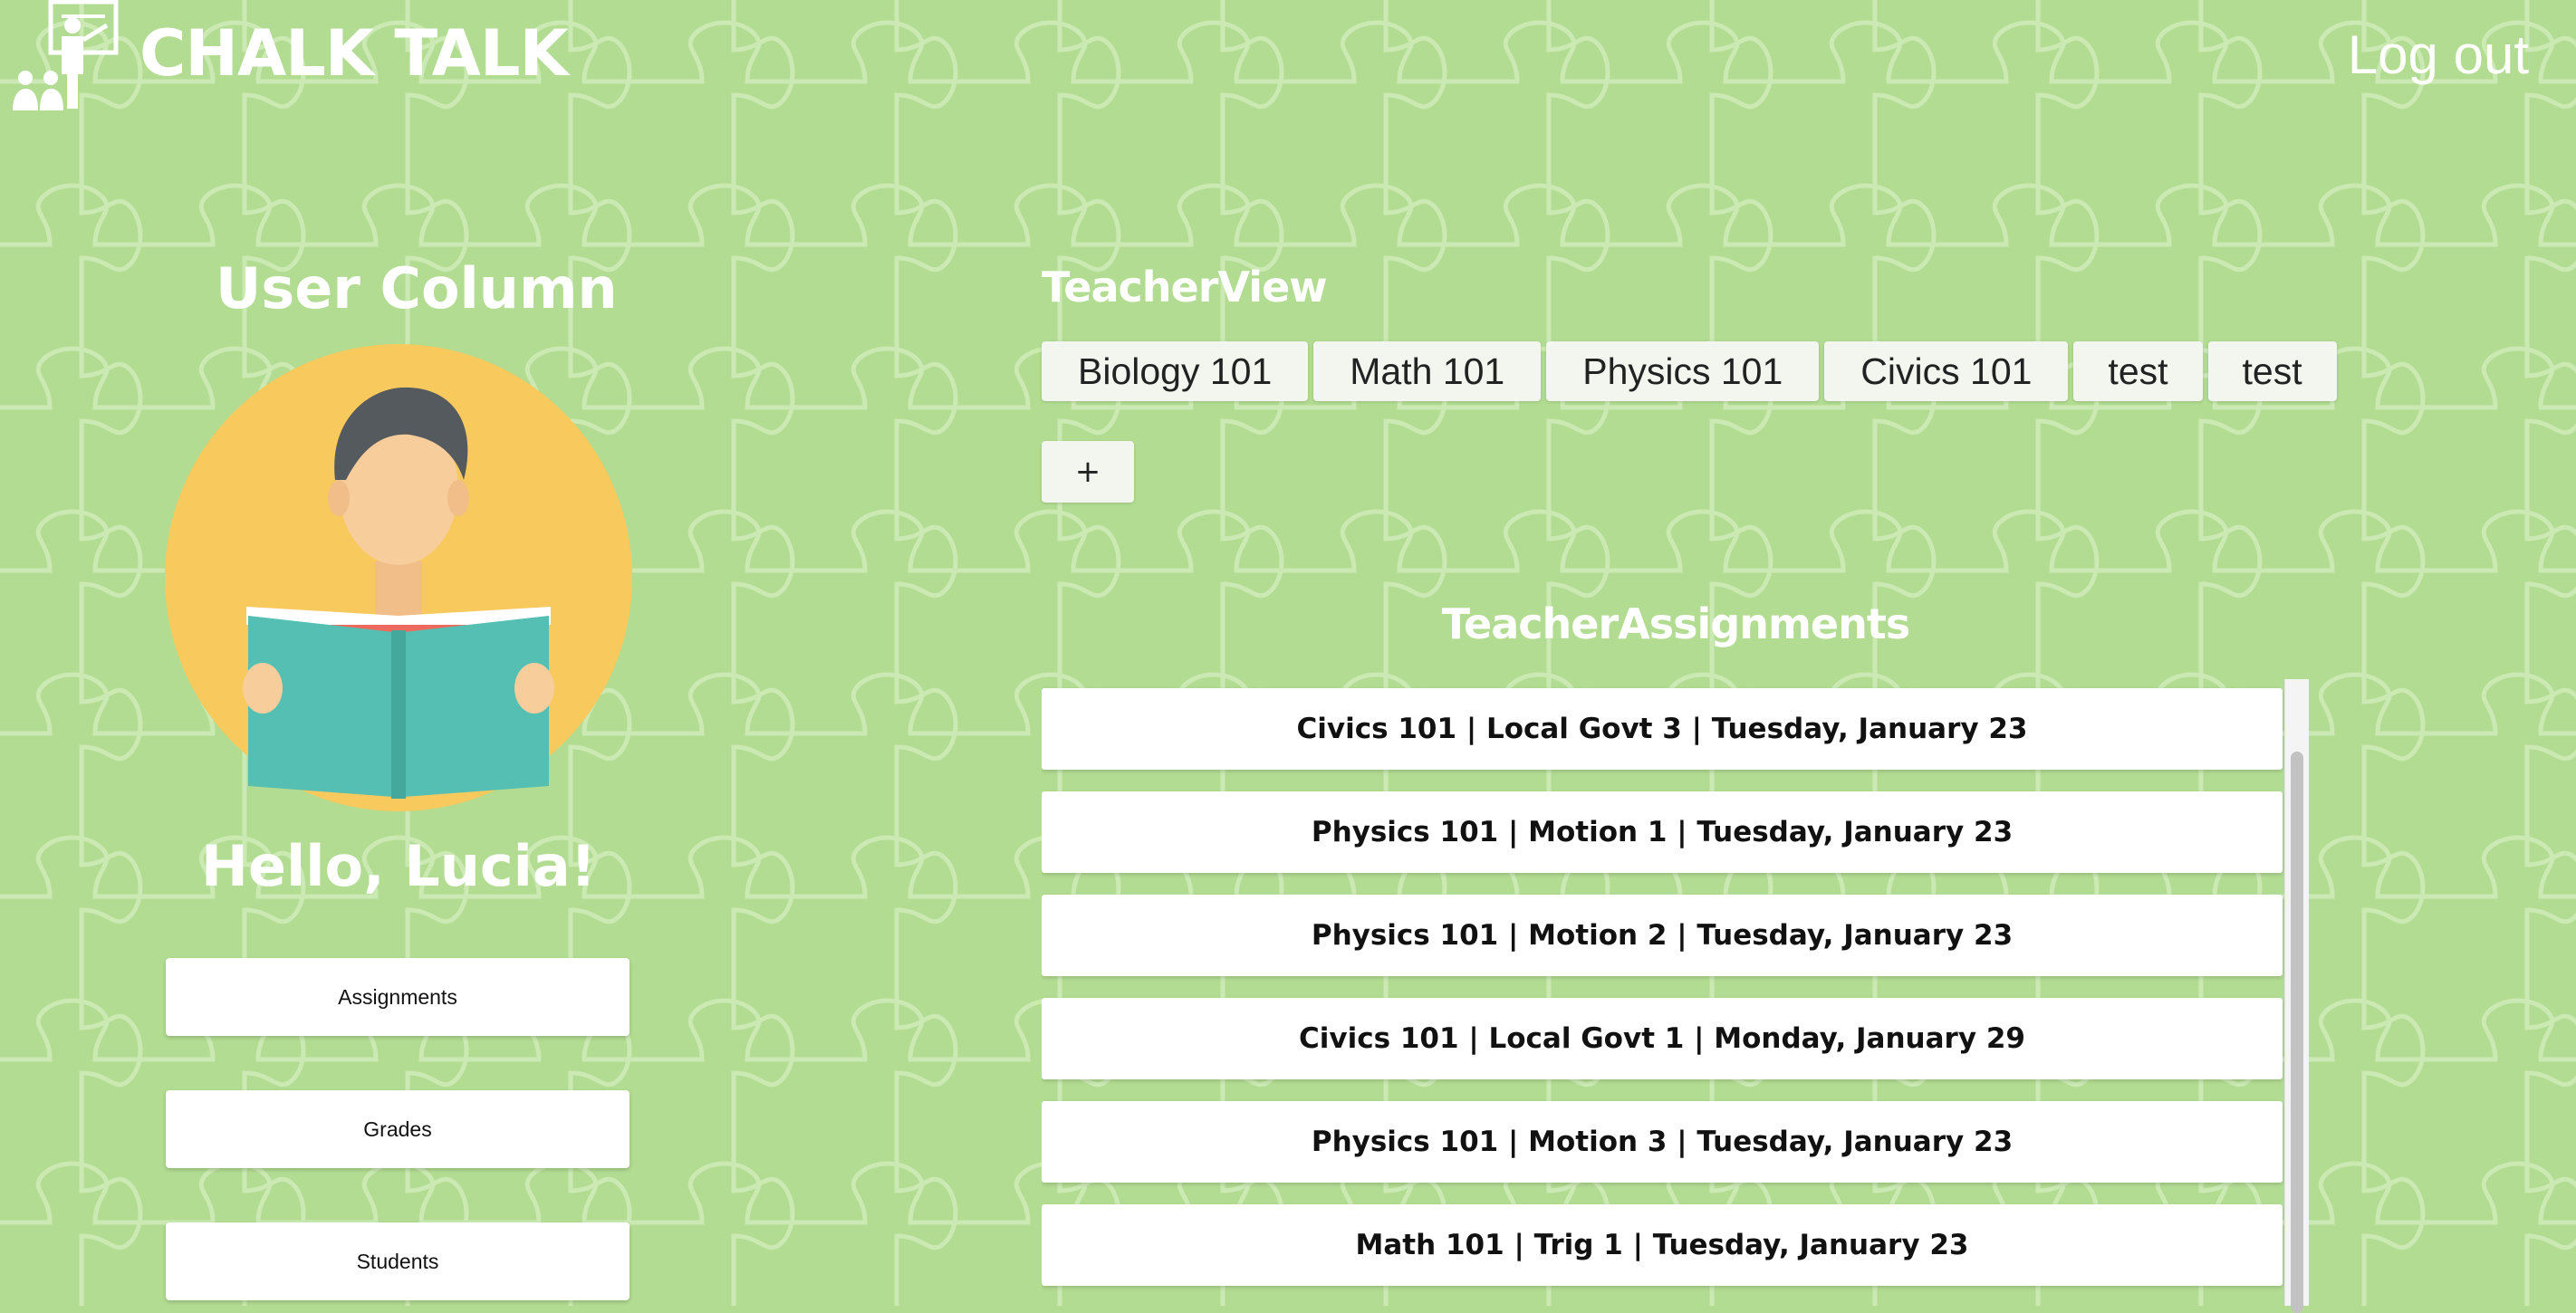 The height and width of the screenshot is (1313, 2576). I want to click on student-reading-avatar, so click(398, 577).